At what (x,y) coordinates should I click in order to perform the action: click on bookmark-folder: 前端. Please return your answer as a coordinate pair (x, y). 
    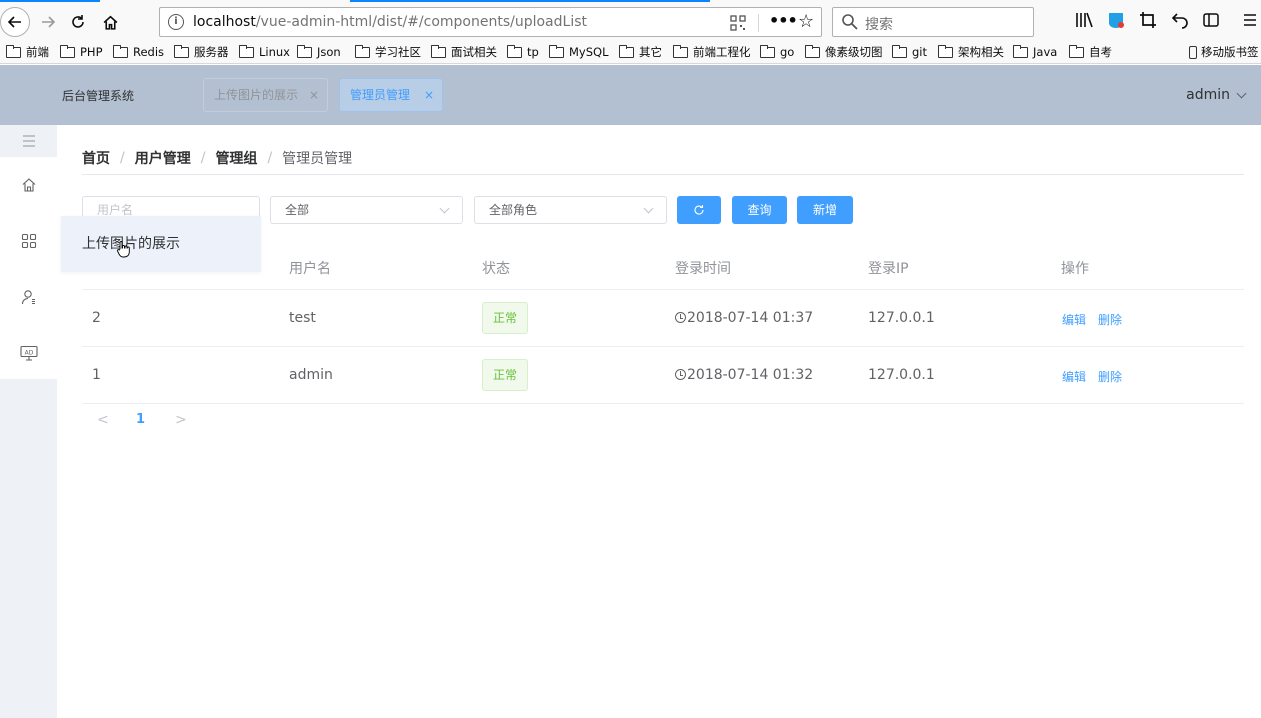
    Looking at the image, I should click on (27, 52).